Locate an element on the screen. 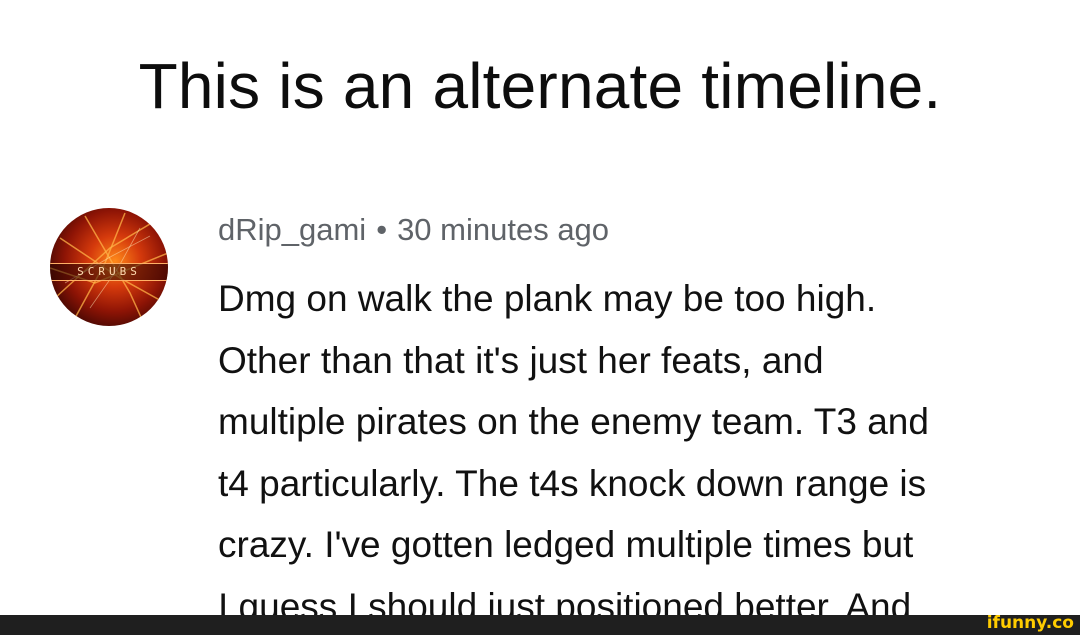 The image size is (1080, 637). comment-meta: dRip_gami•30 minutes ago is located at coordinates (413, 230).